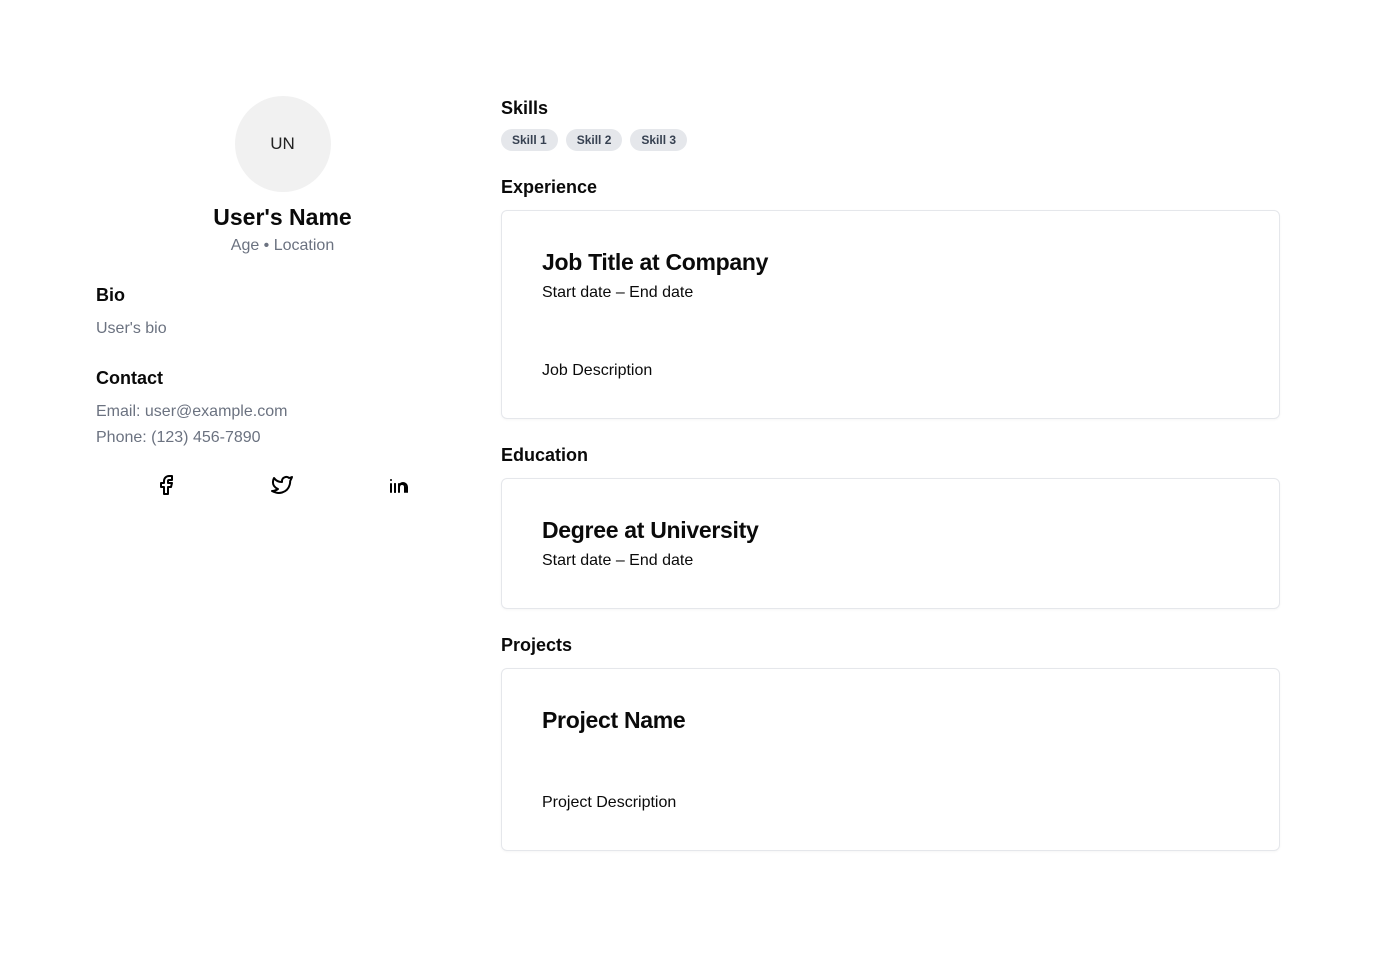 Image resolution: width=1376 pixels, height=968 pixels. Describe the element at coordinates (549, 187) in the screenshot. I see `experience-heading: Experience` at that location.